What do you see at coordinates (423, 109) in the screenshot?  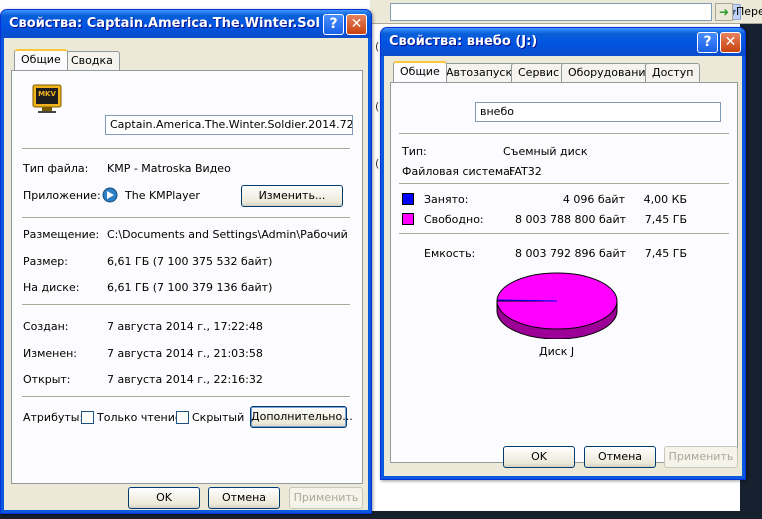 I see `removable-drive-icon` at bounding box center [423, 109].